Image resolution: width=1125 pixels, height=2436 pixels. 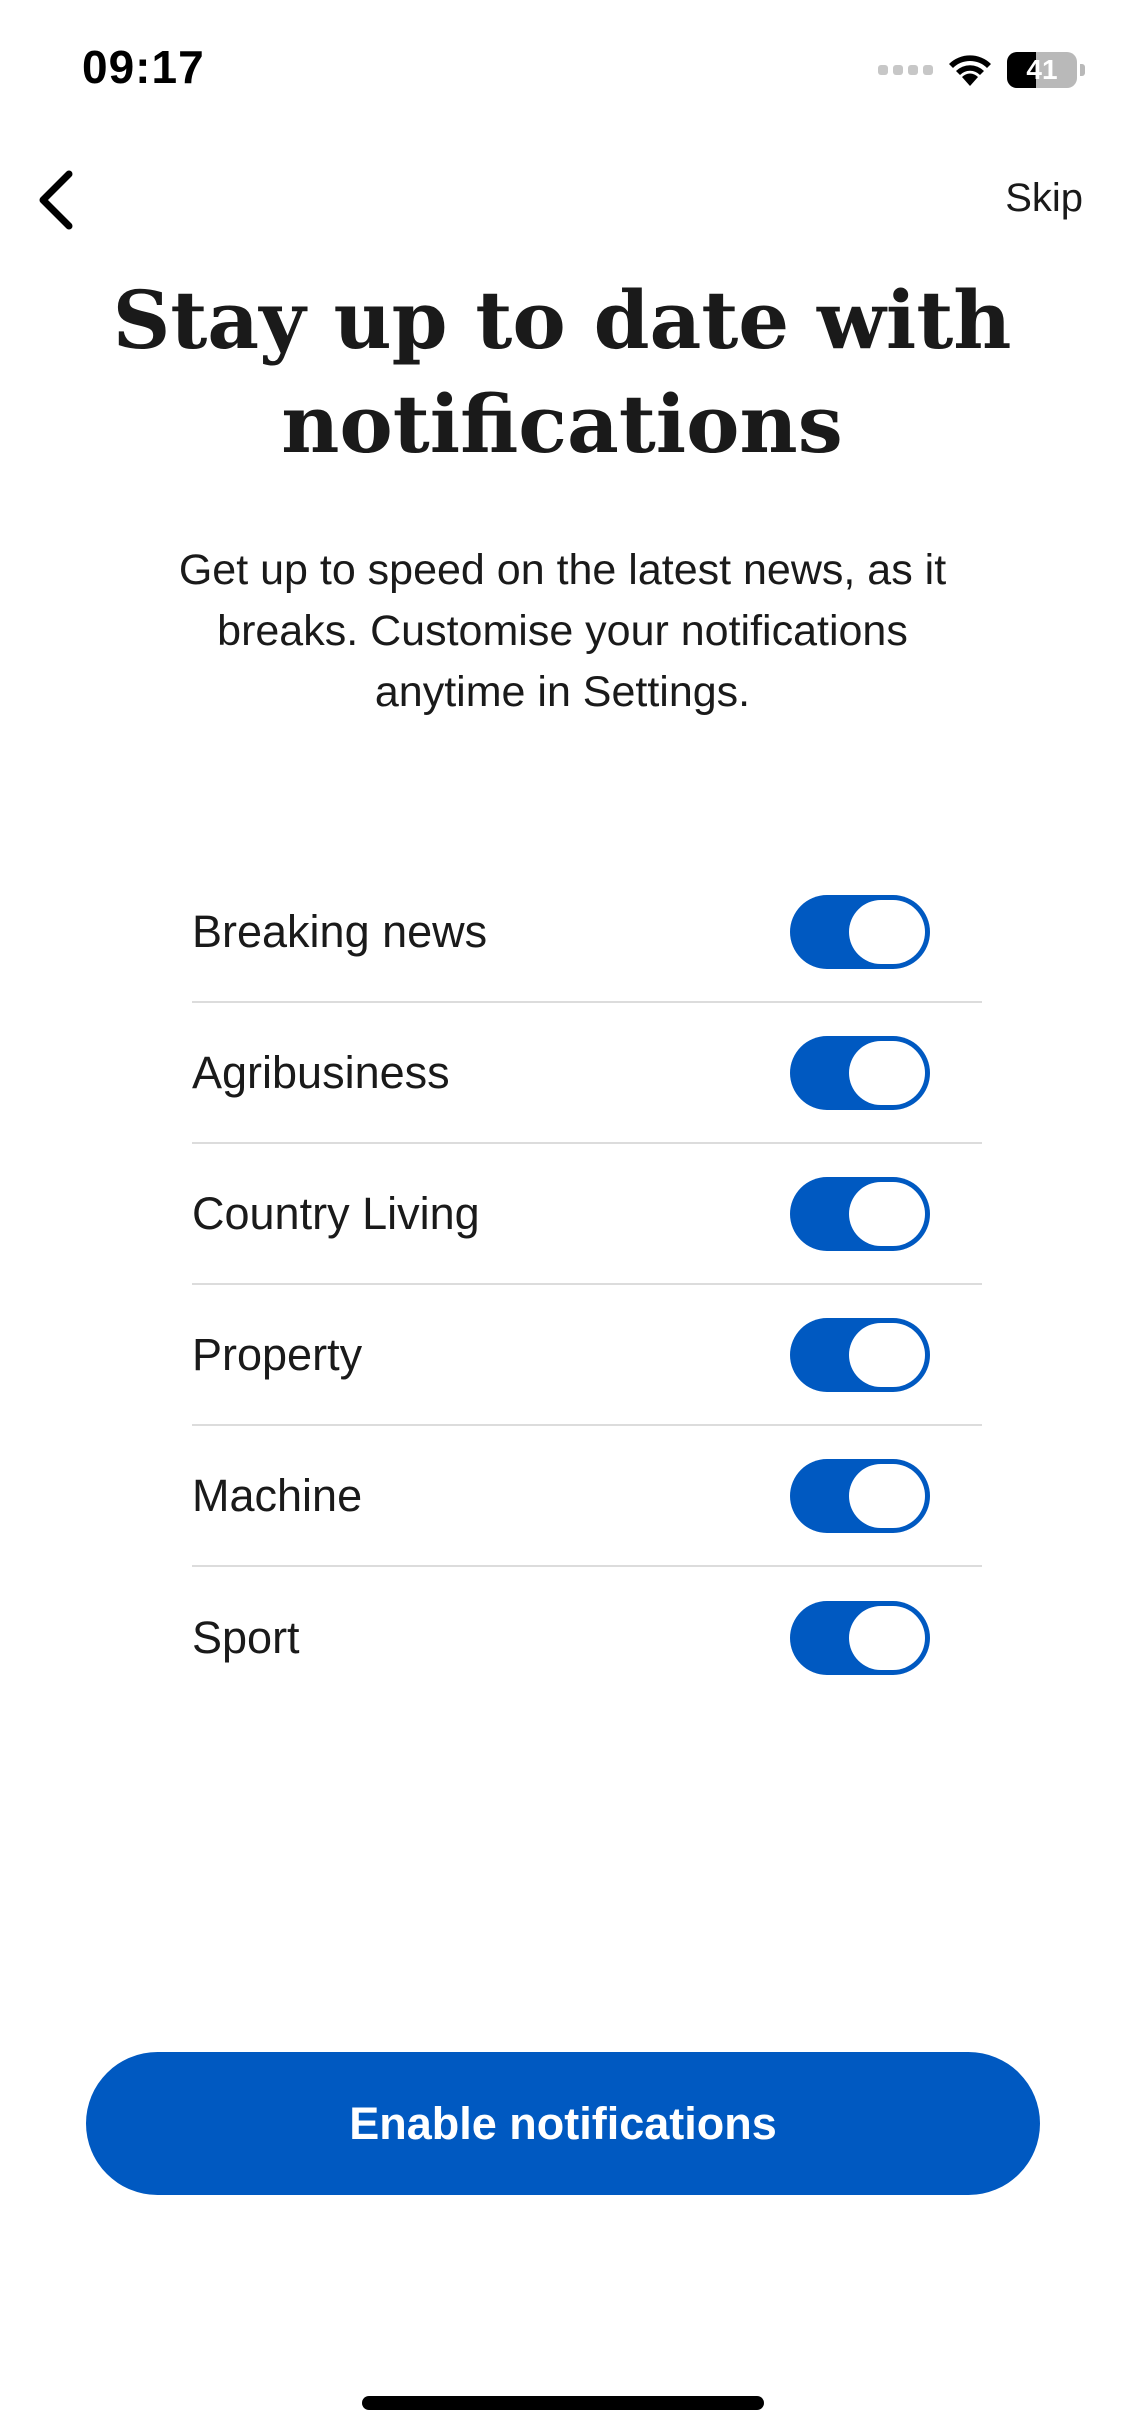 I want to click on battery-level-text: 41, so click(x=1042, y=69).